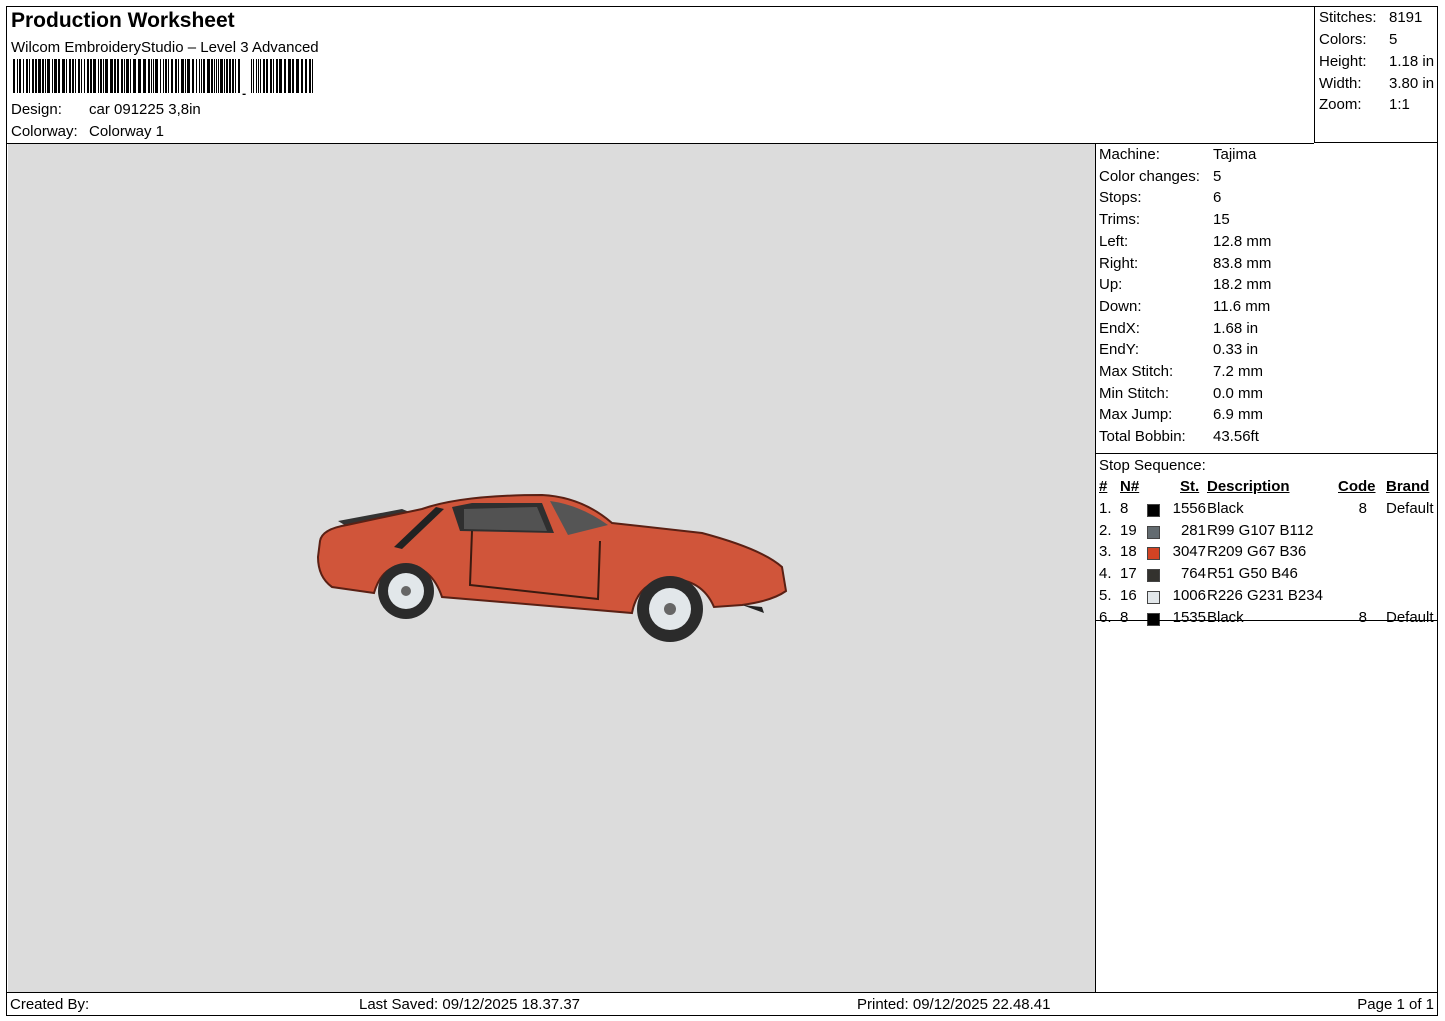  I want to click on machine-info-row: Right: 83.8 mm, so click(1185, 263).